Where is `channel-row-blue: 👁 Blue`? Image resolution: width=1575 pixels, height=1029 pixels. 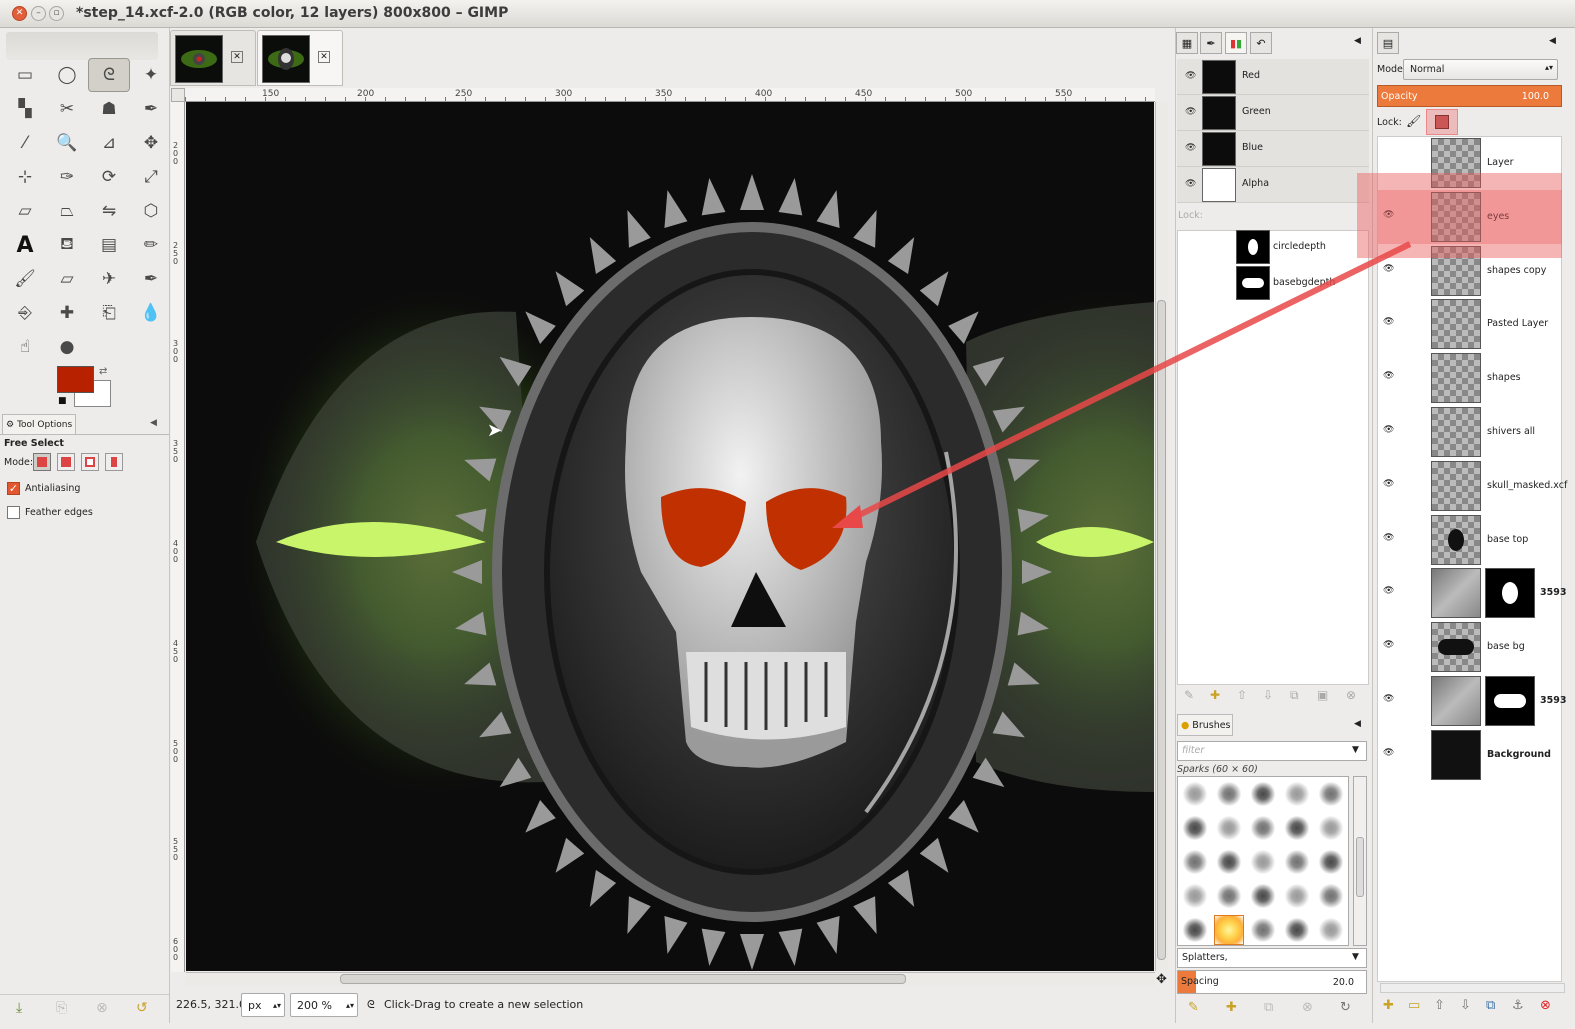
channel-row-blue: 👁 Blue is located at coordinates (1273, 149).